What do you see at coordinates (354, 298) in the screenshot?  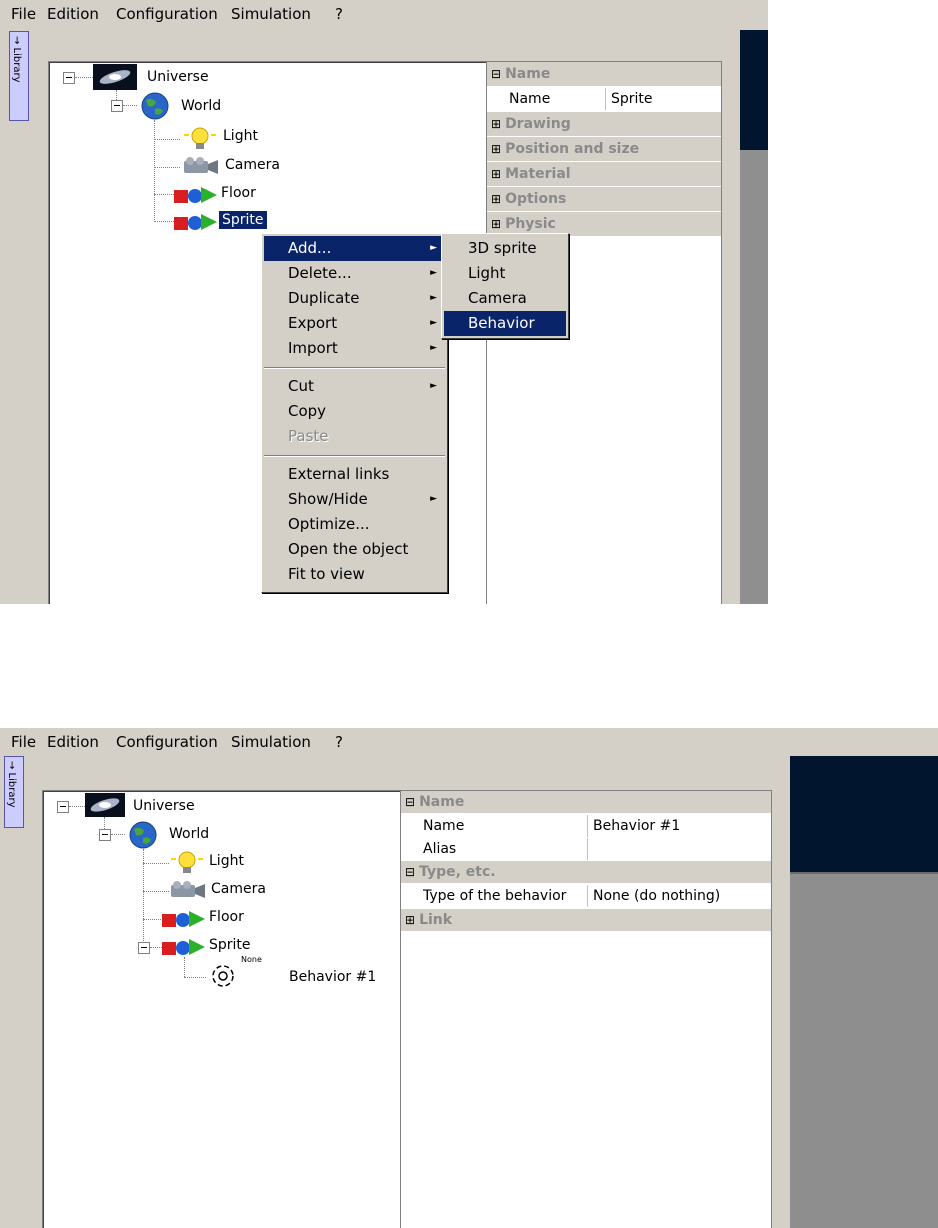 I see `menu-item-duplicate: Duplicate ►` at bounding box center [354, 298].